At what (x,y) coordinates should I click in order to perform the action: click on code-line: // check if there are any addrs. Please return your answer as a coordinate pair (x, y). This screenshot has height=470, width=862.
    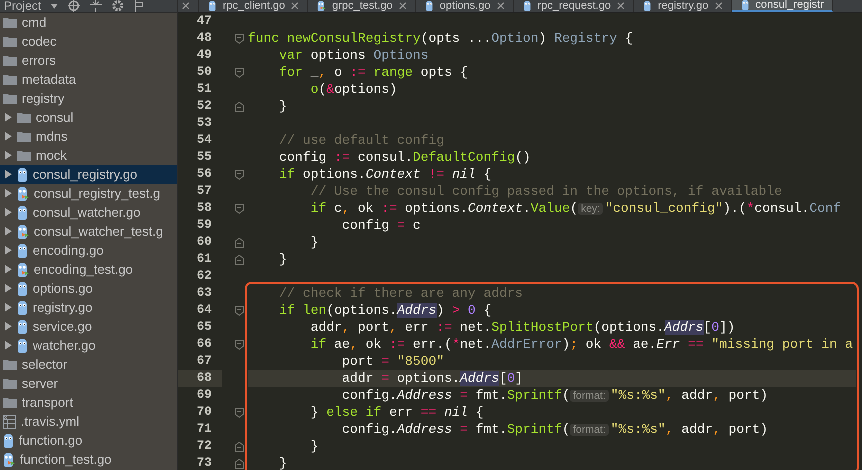
    Looking at the image, I should click on (401, 293).